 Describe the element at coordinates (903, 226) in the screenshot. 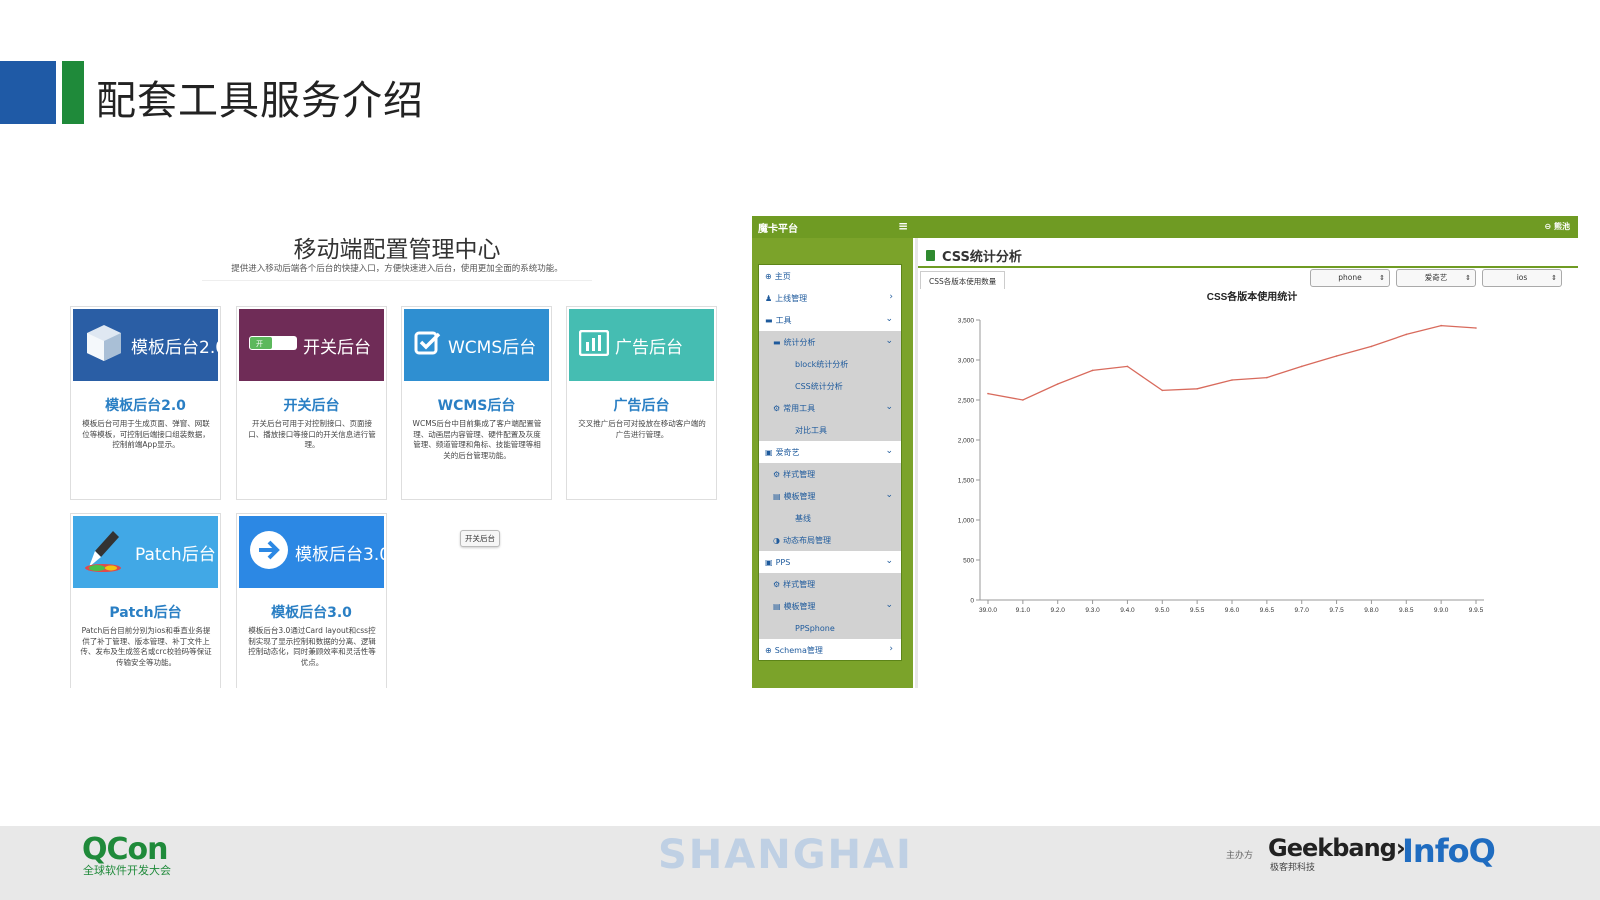

I see `menu-toggle-icon: ≡` at that location.